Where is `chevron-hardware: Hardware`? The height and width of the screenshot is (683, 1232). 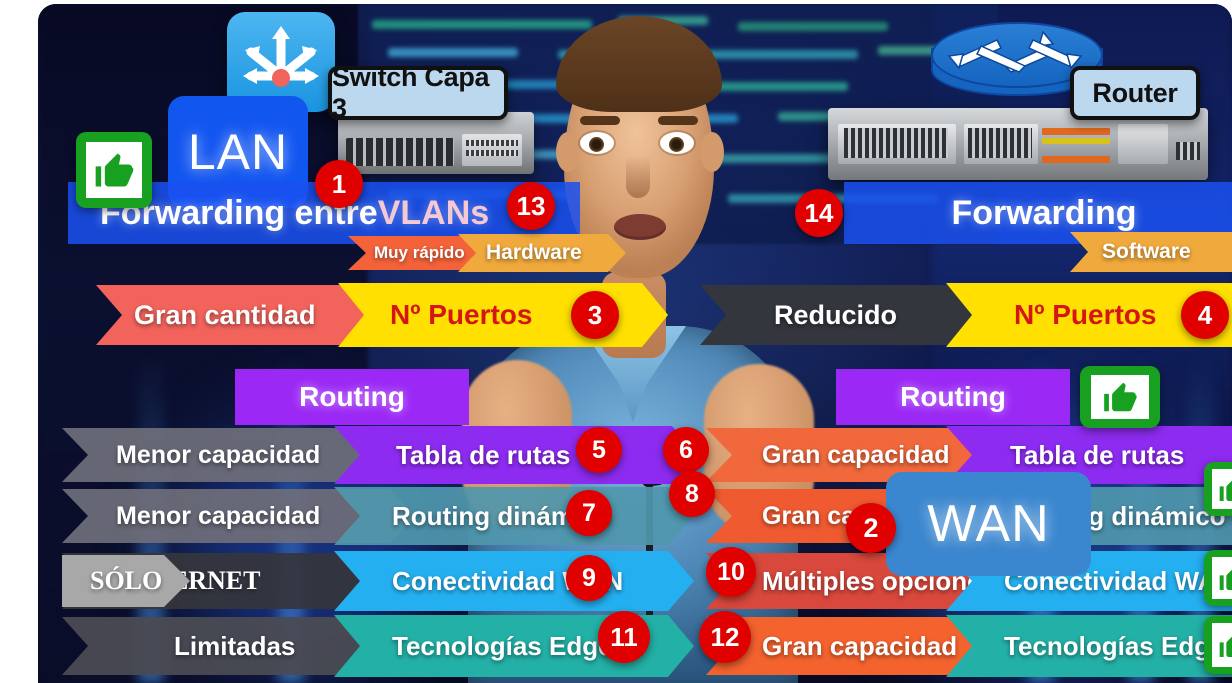
chevron-hardware: Hardware is located at coordinates (542, 253).